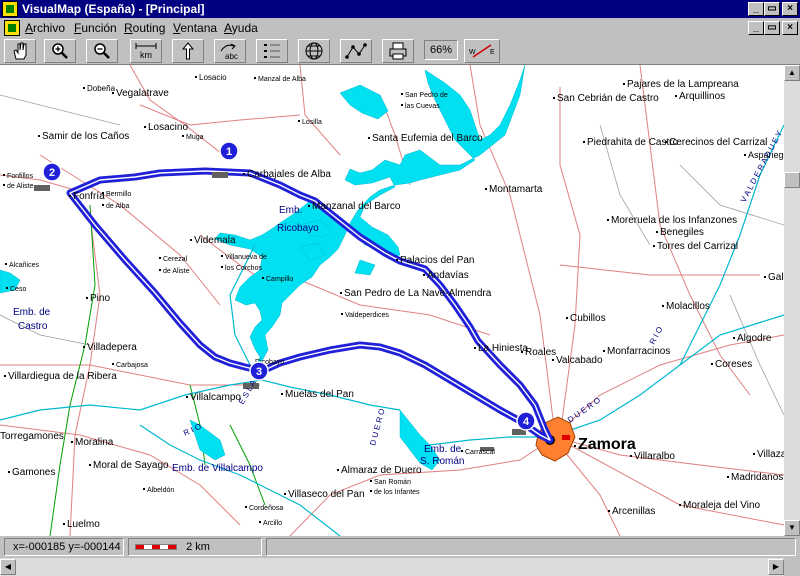 The height and width of the screenshot is (576, 800). I want to click on zoom-out-icon, so click(102, 51).